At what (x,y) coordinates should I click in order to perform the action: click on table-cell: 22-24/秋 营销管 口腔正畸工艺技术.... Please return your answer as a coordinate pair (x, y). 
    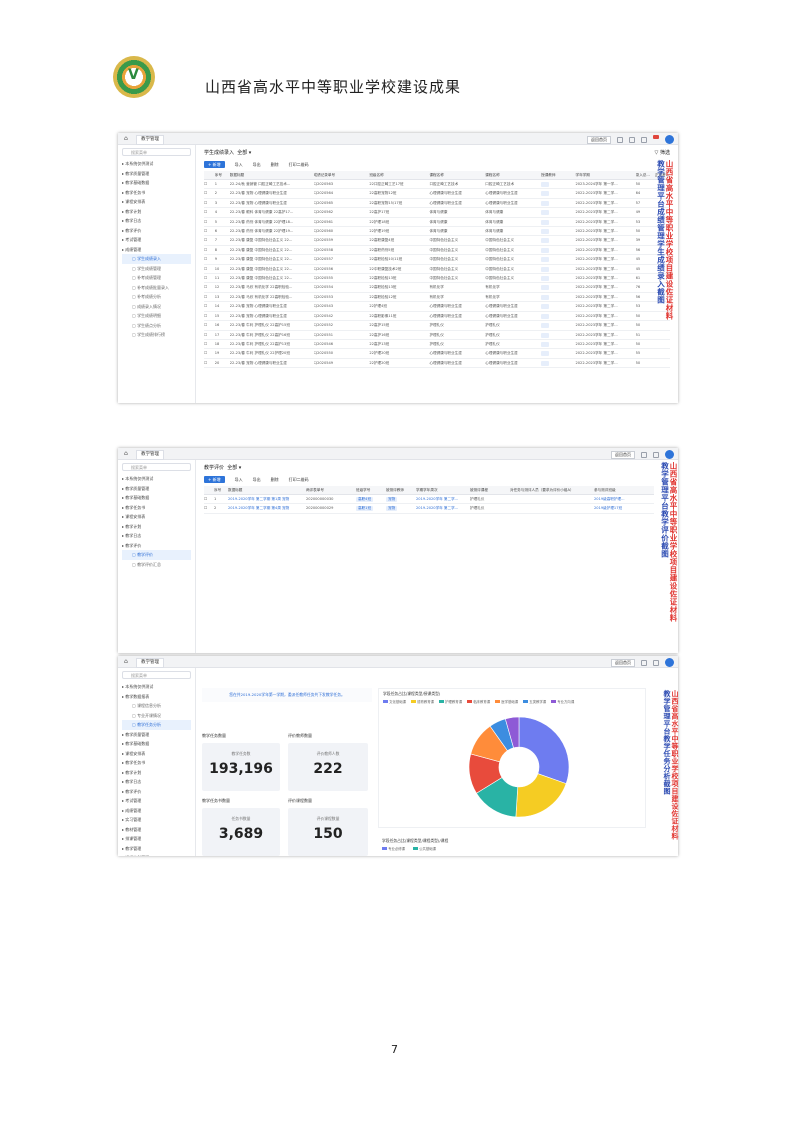
    Looking at the image, I should click on (271, 184).